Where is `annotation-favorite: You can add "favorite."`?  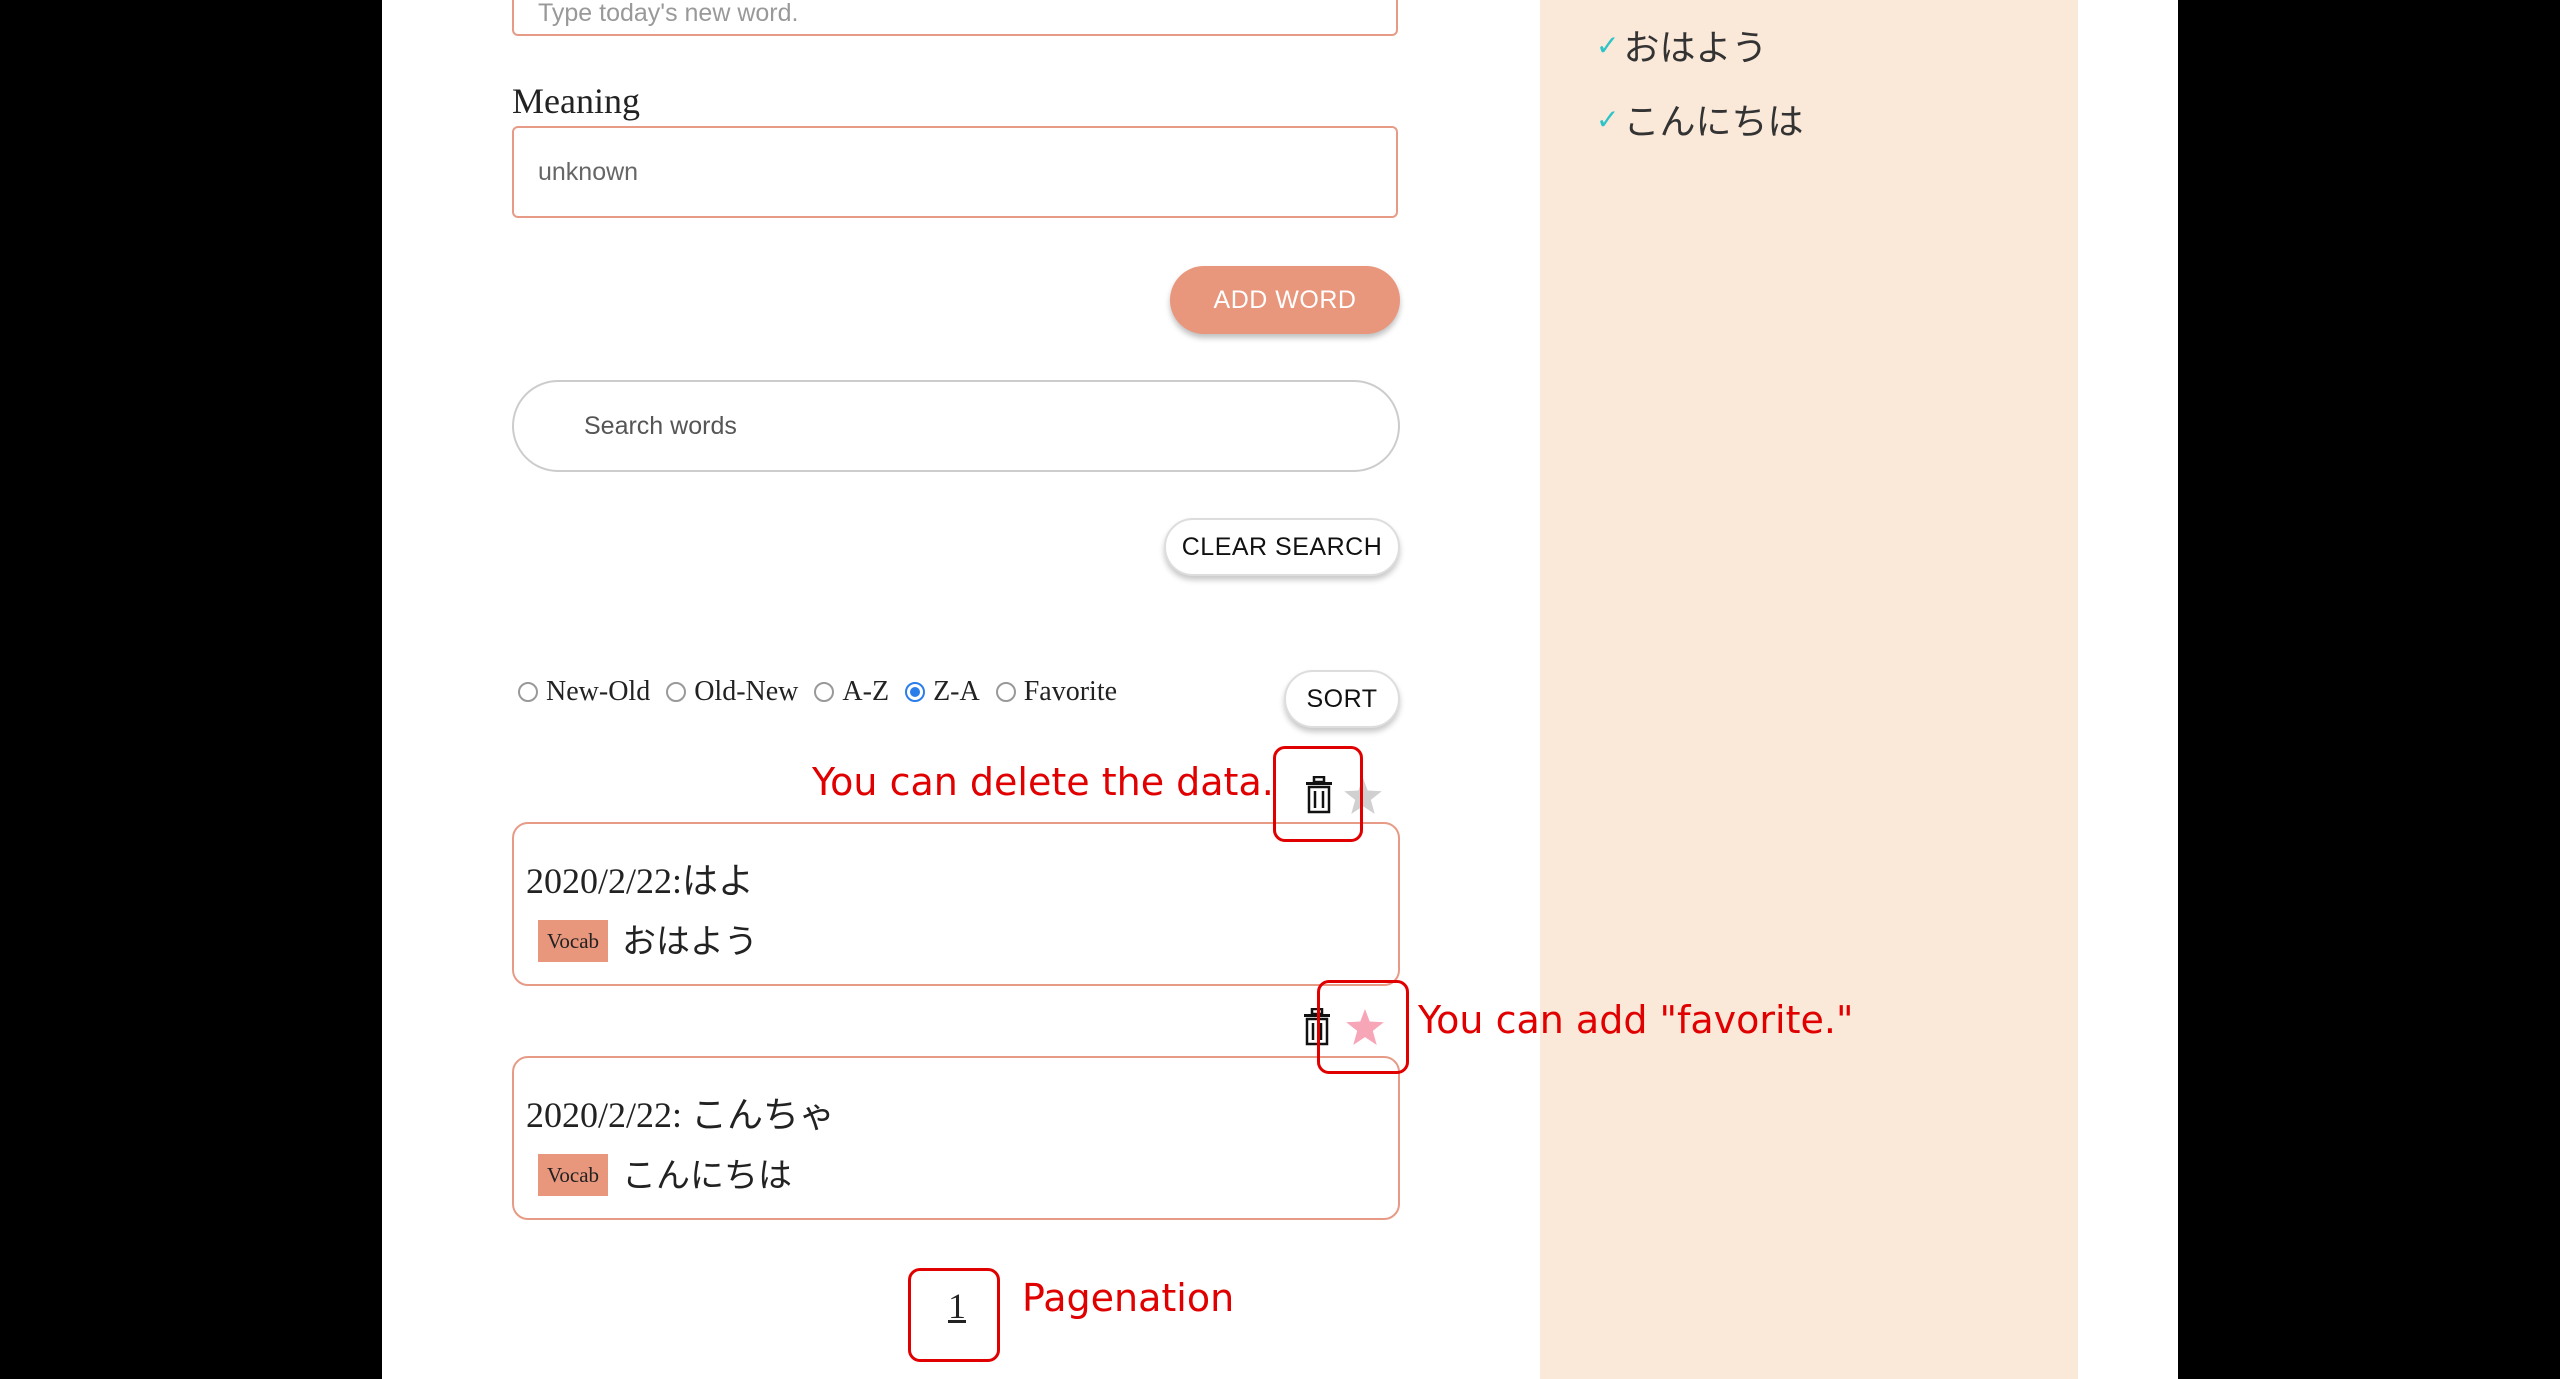
annotation-favorite: You can add "favorite." is located at coordinates (1636, 1020).